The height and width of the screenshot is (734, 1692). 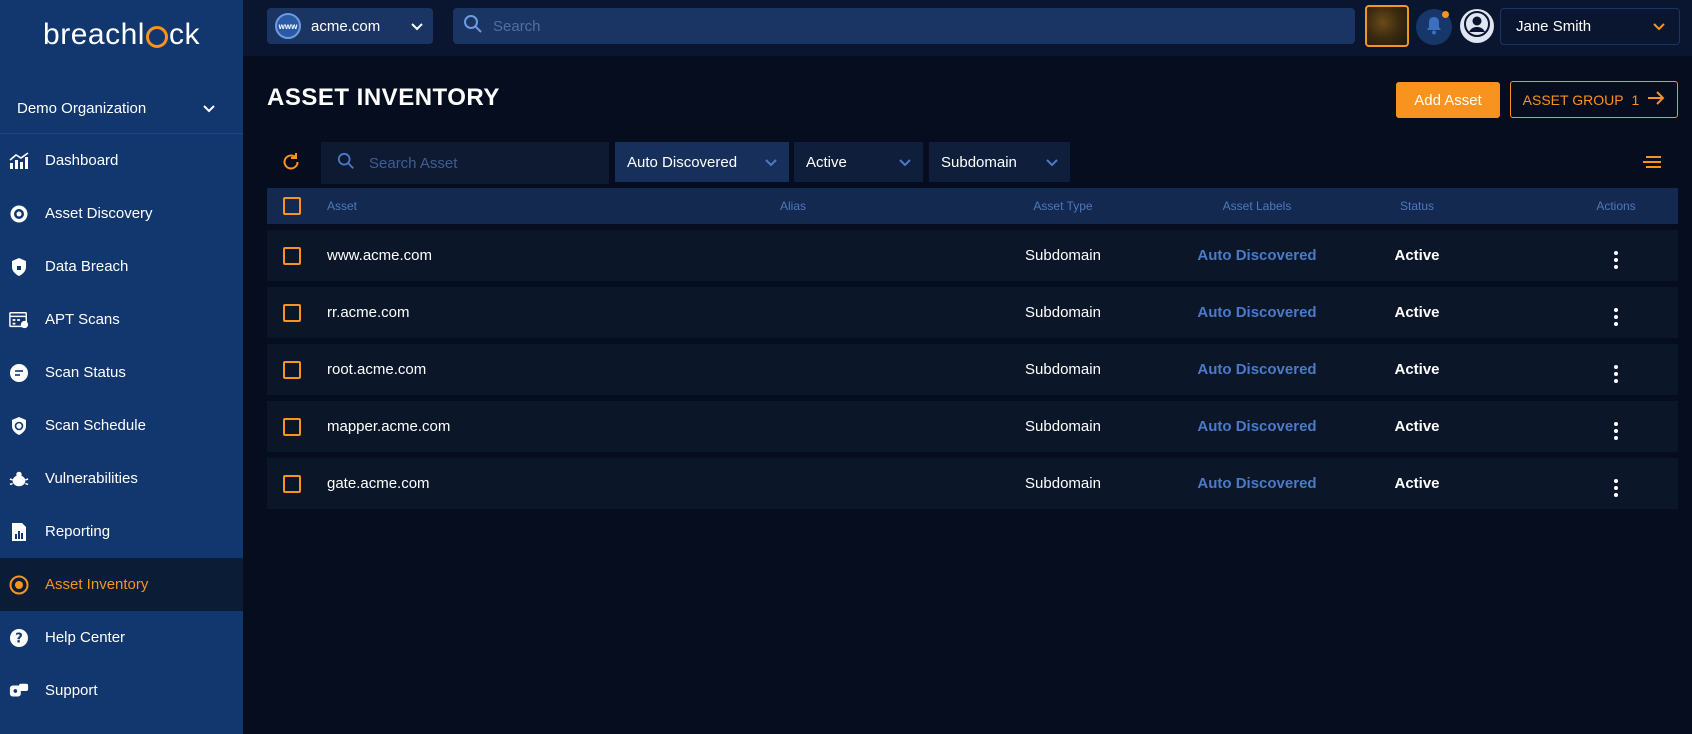 What do you see at coordinates (121, 160) in the screenshot?
I see `sidebar-item-dashboard: Dashboard` at bounding box center [121, 160].